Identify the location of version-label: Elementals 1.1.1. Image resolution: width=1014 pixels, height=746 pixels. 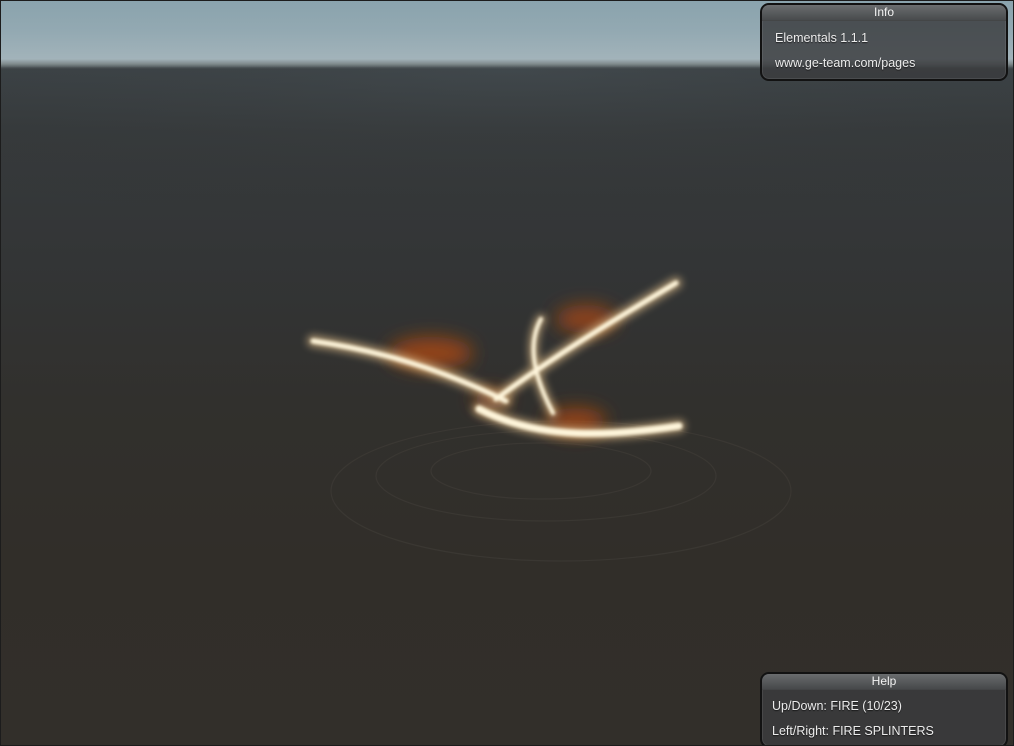
(822, 38).